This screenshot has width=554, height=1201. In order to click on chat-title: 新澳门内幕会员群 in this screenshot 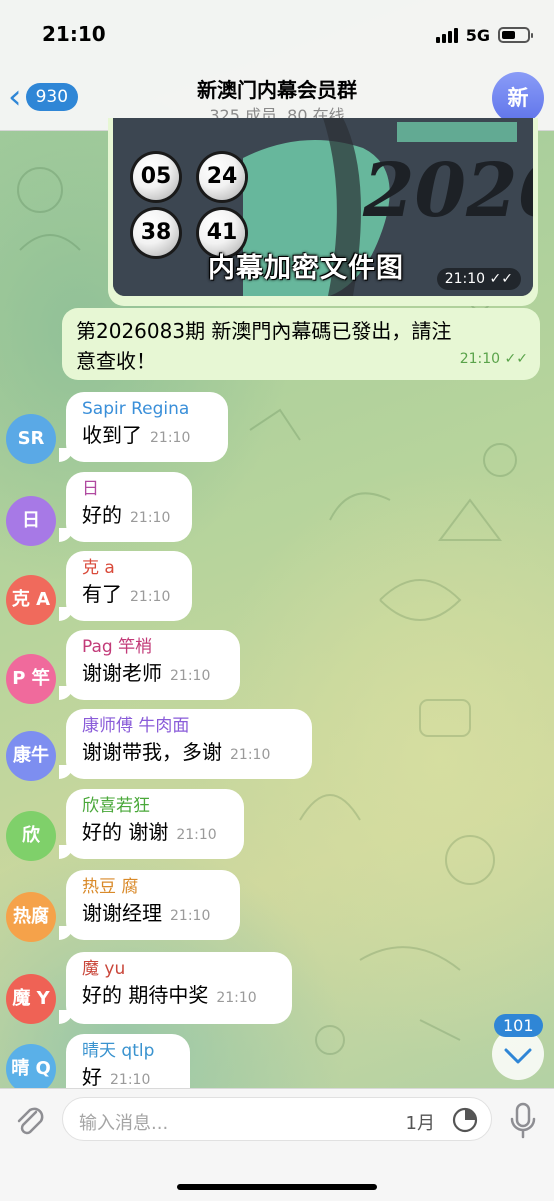, I will do `click(277, 88)`.